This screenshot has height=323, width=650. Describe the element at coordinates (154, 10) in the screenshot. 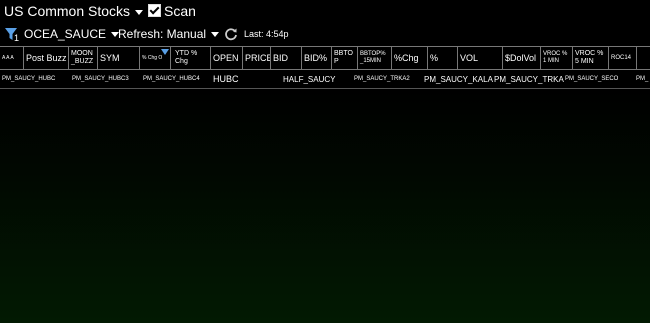

I see `checkbox-checked-icon` at that location.